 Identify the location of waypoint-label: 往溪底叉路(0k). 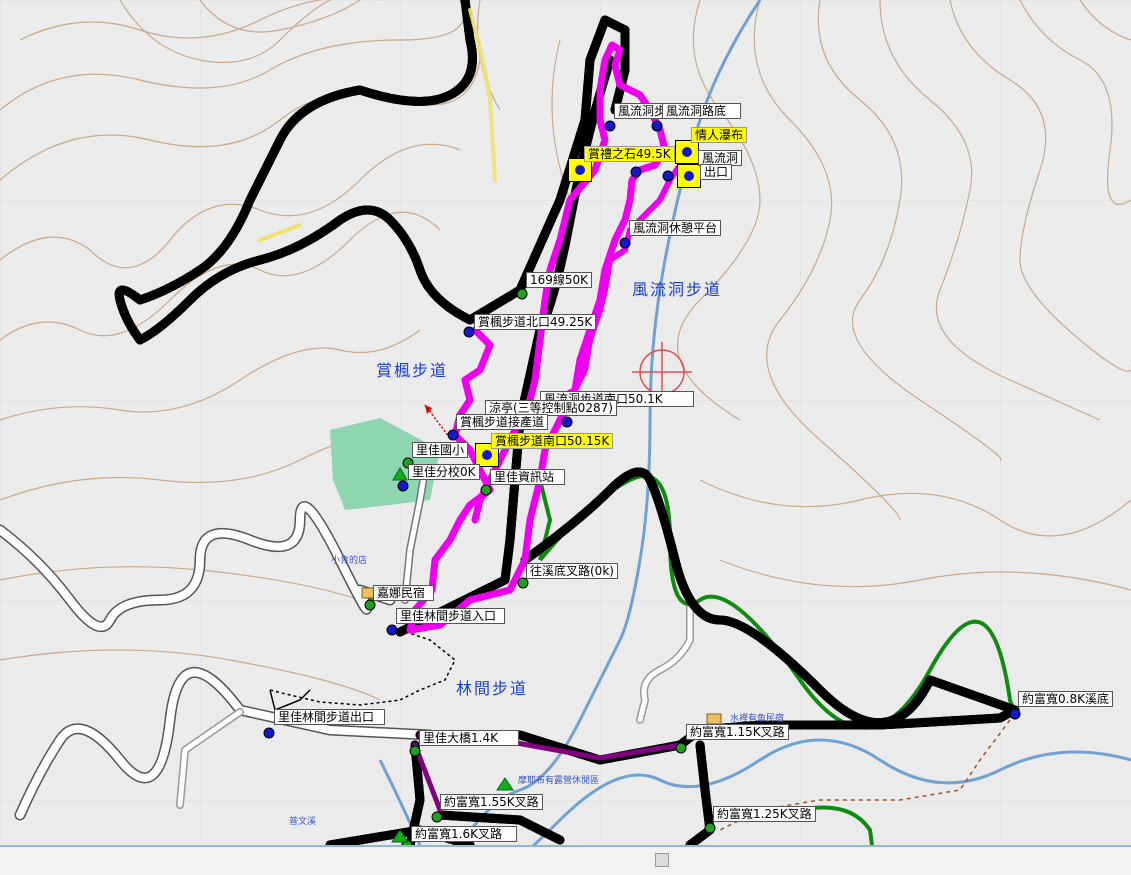
(572, 571).